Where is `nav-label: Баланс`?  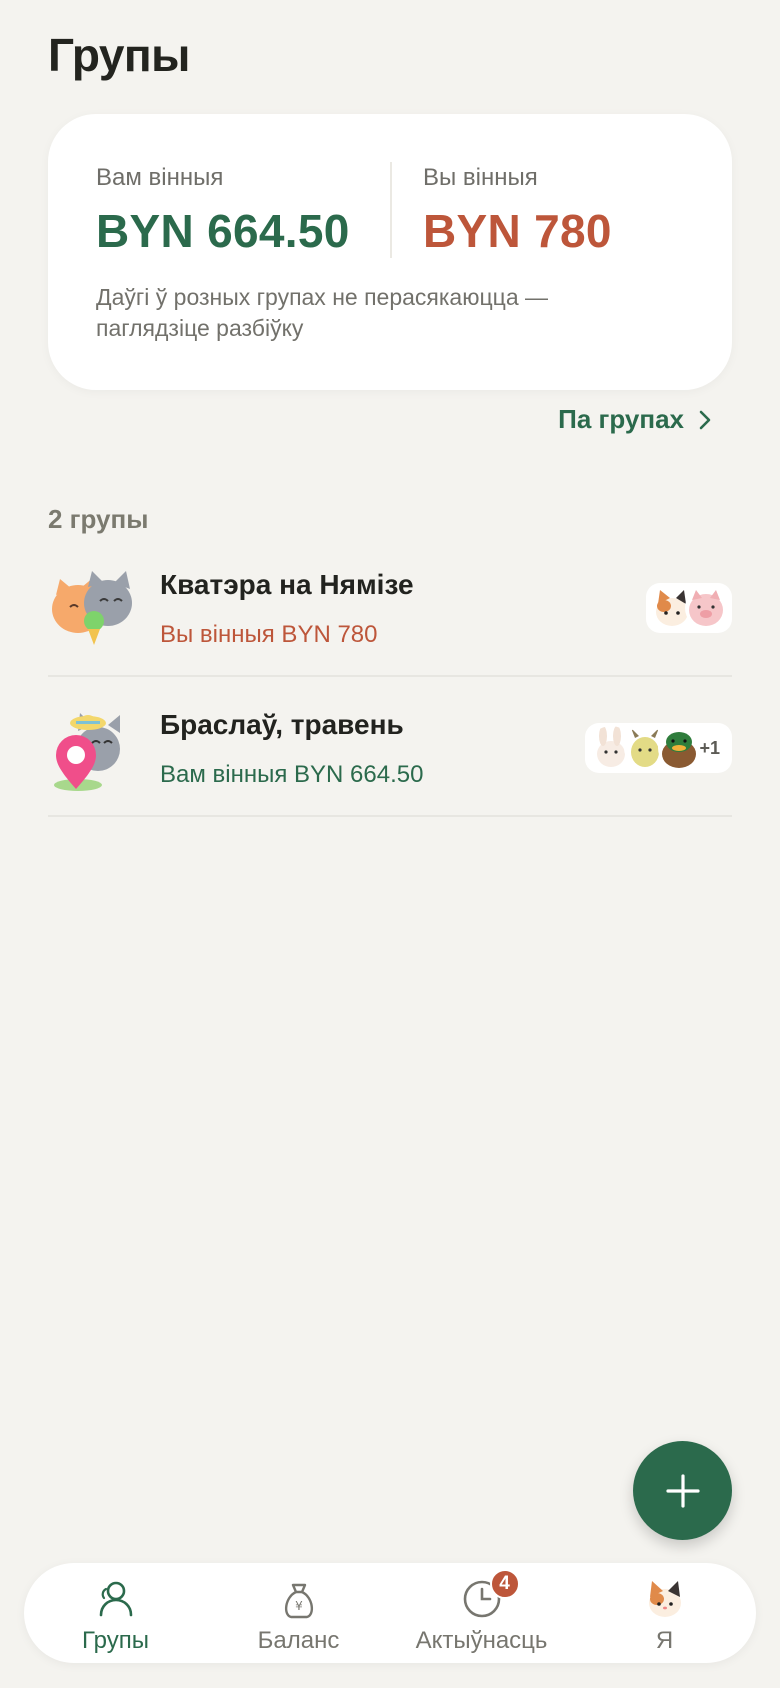 nav-label: Баланс is located at coordinates (298, 1640).